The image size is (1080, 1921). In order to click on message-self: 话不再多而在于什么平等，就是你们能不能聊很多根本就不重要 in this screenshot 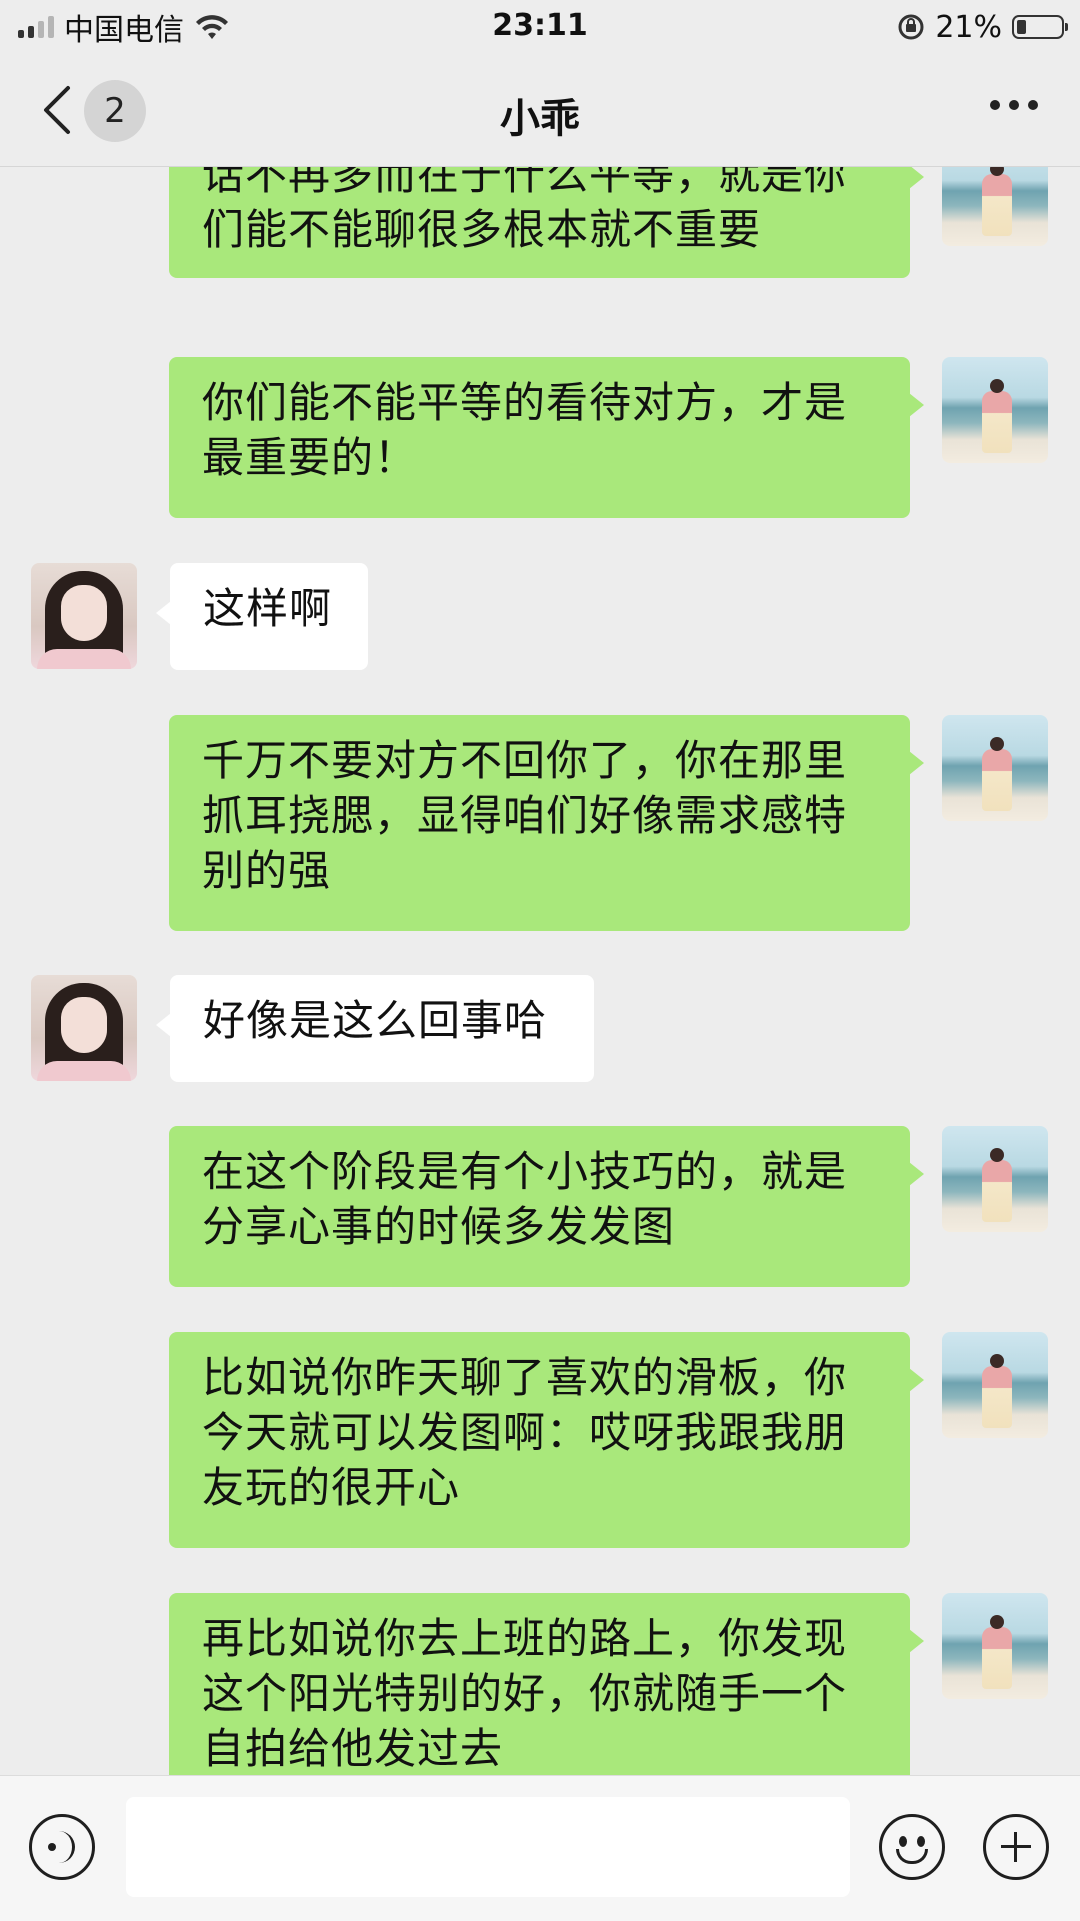, I will do `click(540, 239)`.